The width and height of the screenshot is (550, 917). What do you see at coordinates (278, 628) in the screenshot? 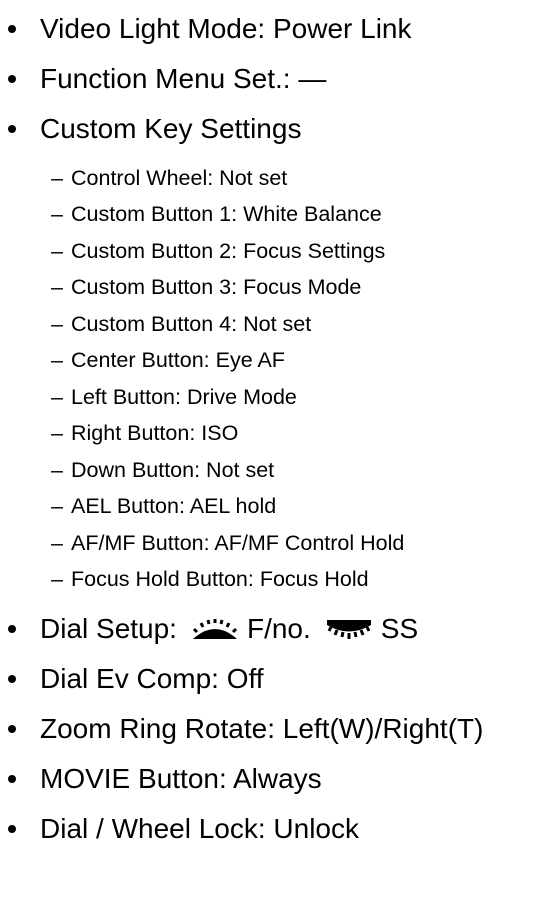
I see `front-dial-value: F/no.` at bounding box center [278, 628].